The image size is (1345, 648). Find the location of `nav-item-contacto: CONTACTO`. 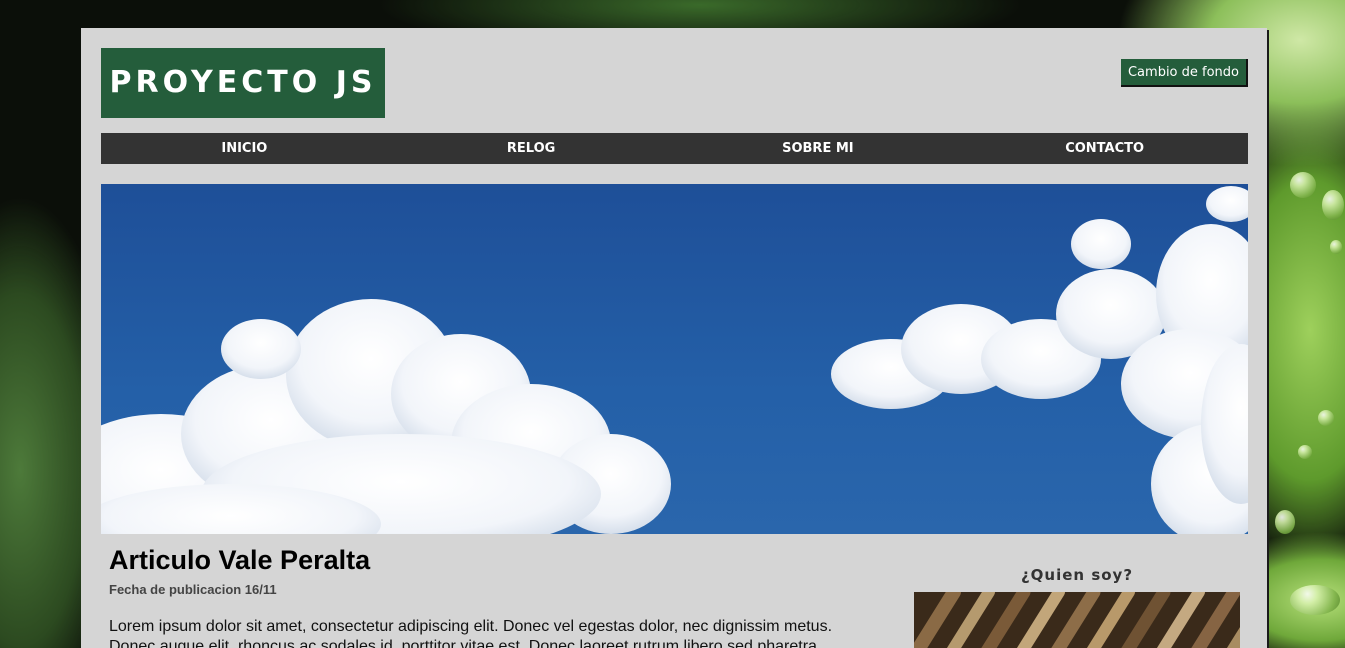

nav-item-contacto: CONTACTO is located at coordinates (1104, 148).